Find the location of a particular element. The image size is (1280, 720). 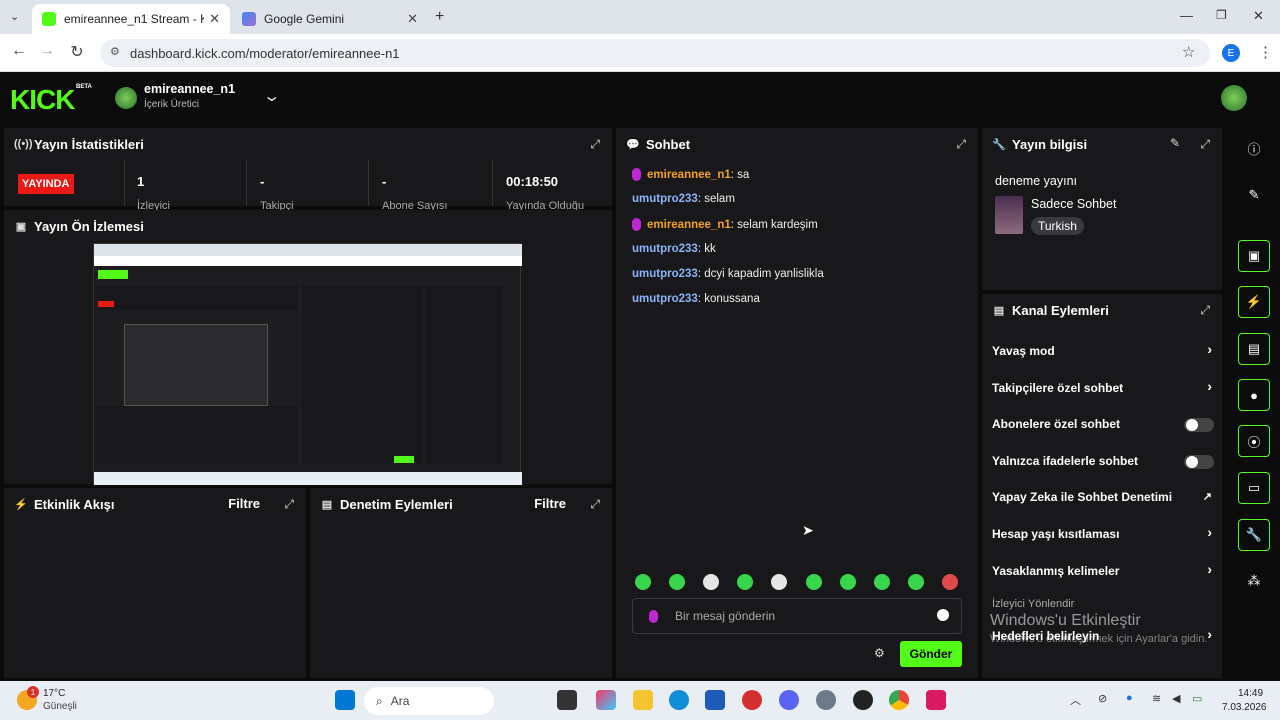

maximize-icon: ❐ is located at coordinates (1221, 15).